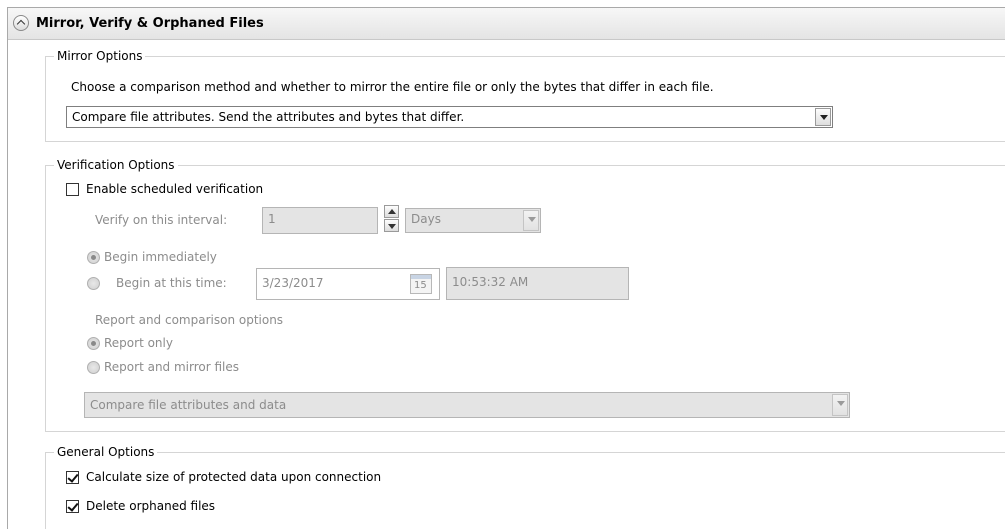 The height and width of the screenshot is (529, 1005). What do you see at coordinates (93, 283) in the screenshot?
I see `begin-at-time-radio` at bounding box center [93, 283].